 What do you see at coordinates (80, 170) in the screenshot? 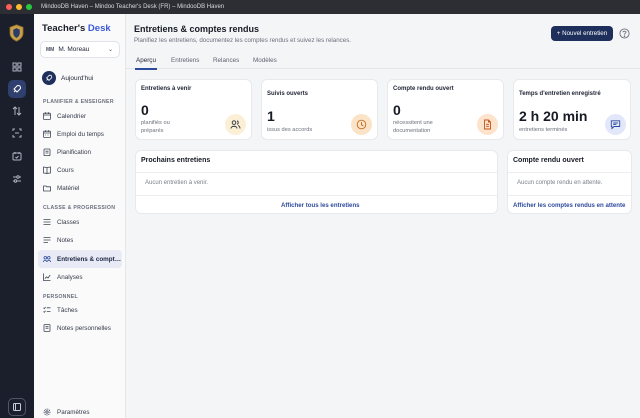
I see `nav-lessons: Cours` at bounding box center [80, 170].